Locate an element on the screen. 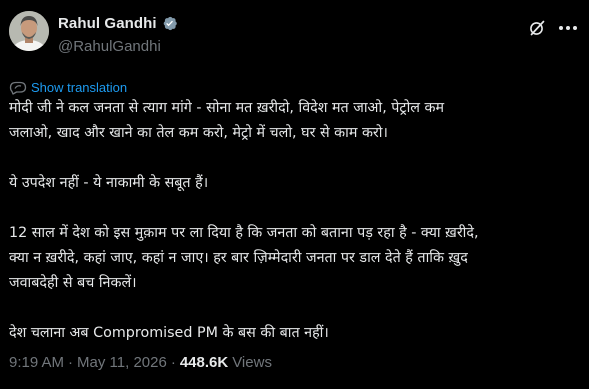 This screenshot has width=589, height=389. tweet-line: जवाबदेही से बच निकलें। is located at coordinates (73, 283).